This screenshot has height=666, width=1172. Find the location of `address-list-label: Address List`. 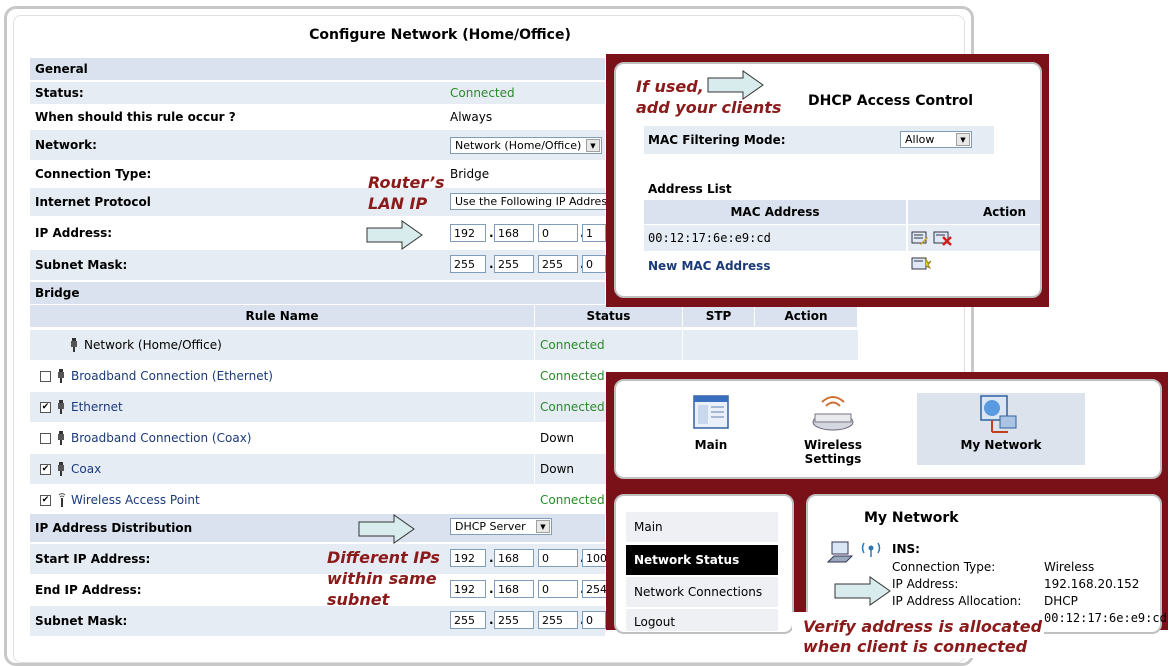

address-list-label: Address List is located at coordinates (690, 189).